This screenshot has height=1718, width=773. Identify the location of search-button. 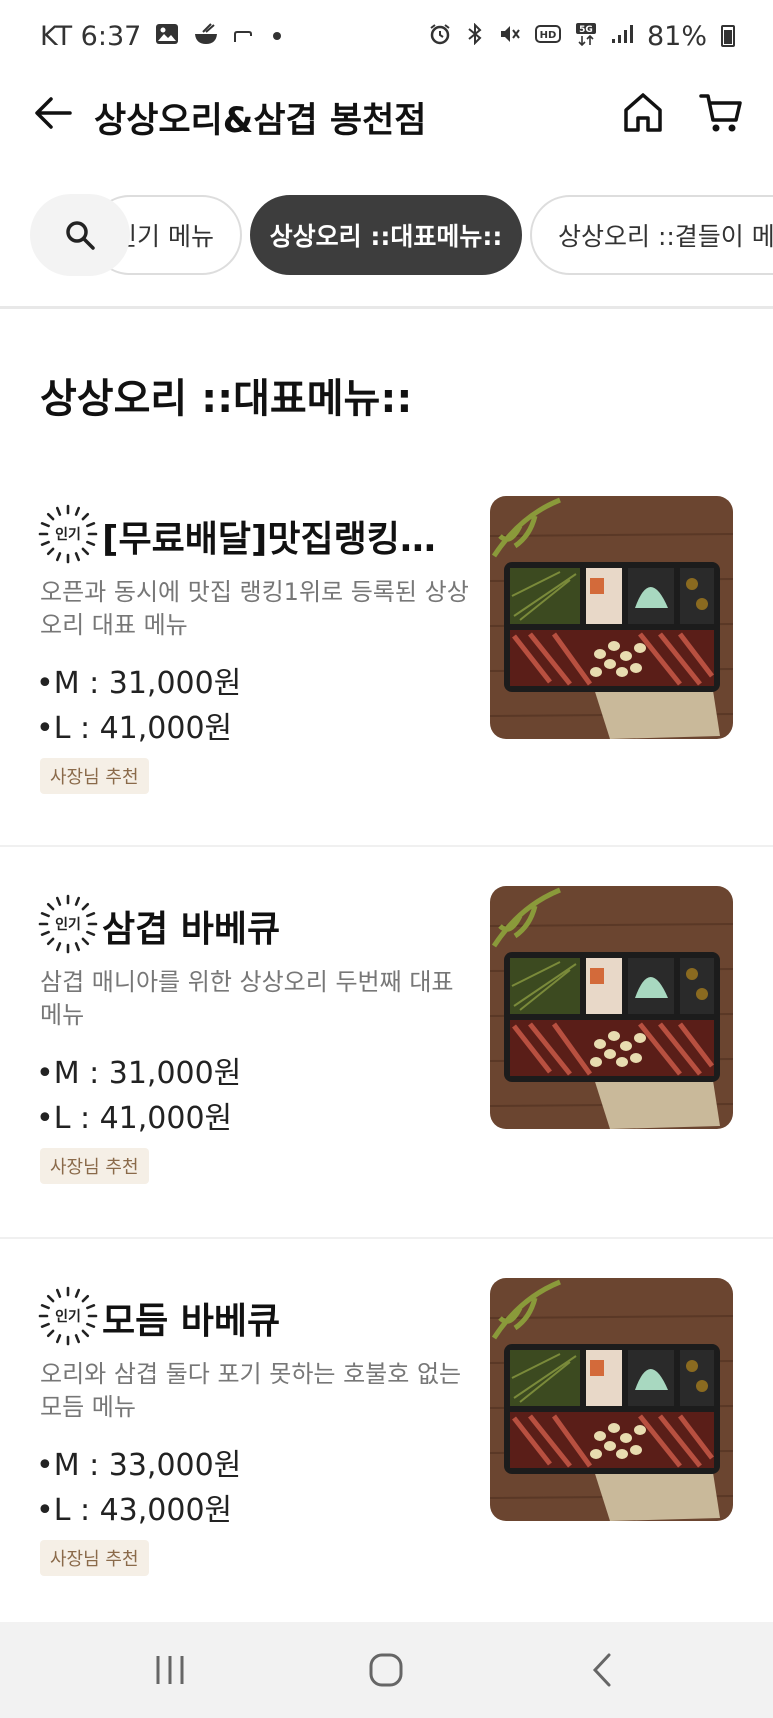
(80, 235).